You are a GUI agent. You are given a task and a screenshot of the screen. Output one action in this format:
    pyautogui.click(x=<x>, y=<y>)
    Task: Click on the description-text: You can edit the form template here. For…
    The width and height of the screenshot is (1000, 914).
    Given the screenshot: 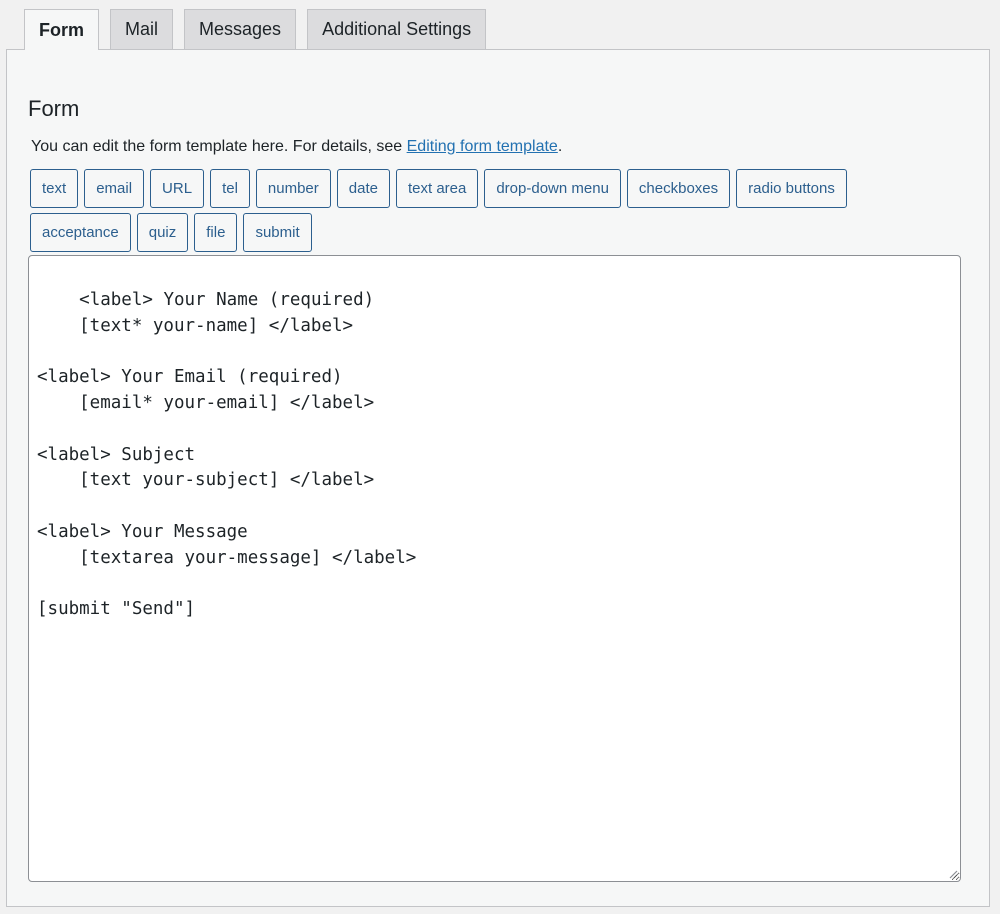 What is the action you would take?
    pyautogui.click(x=219, y=146)
    